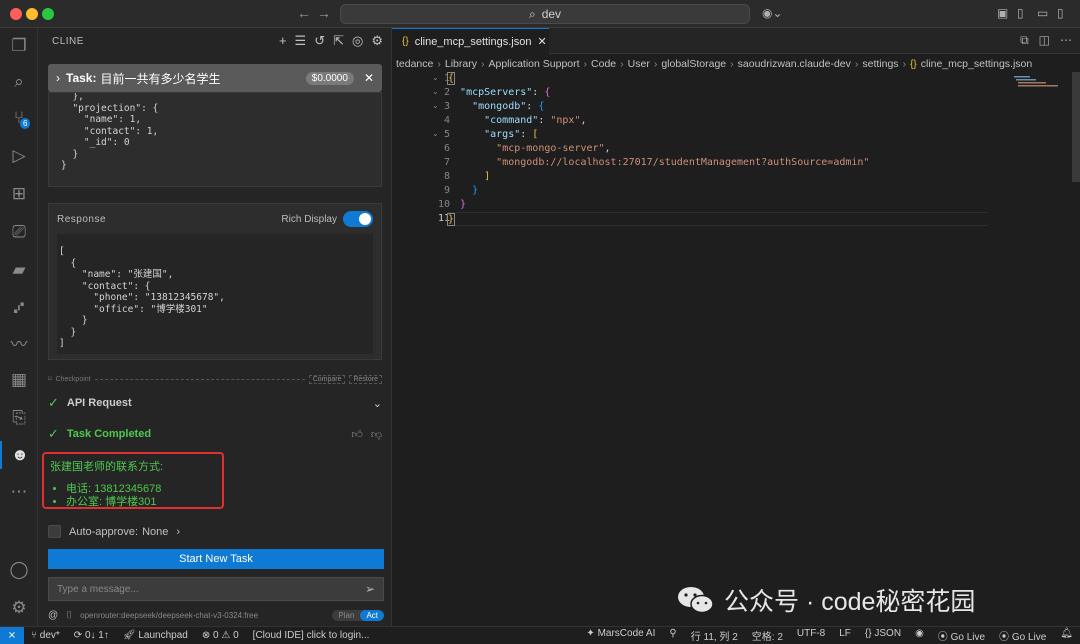  Describe the element at coordinates (304, 13) in the screenshot. I see `back-arrow-icon: ←` at that location.